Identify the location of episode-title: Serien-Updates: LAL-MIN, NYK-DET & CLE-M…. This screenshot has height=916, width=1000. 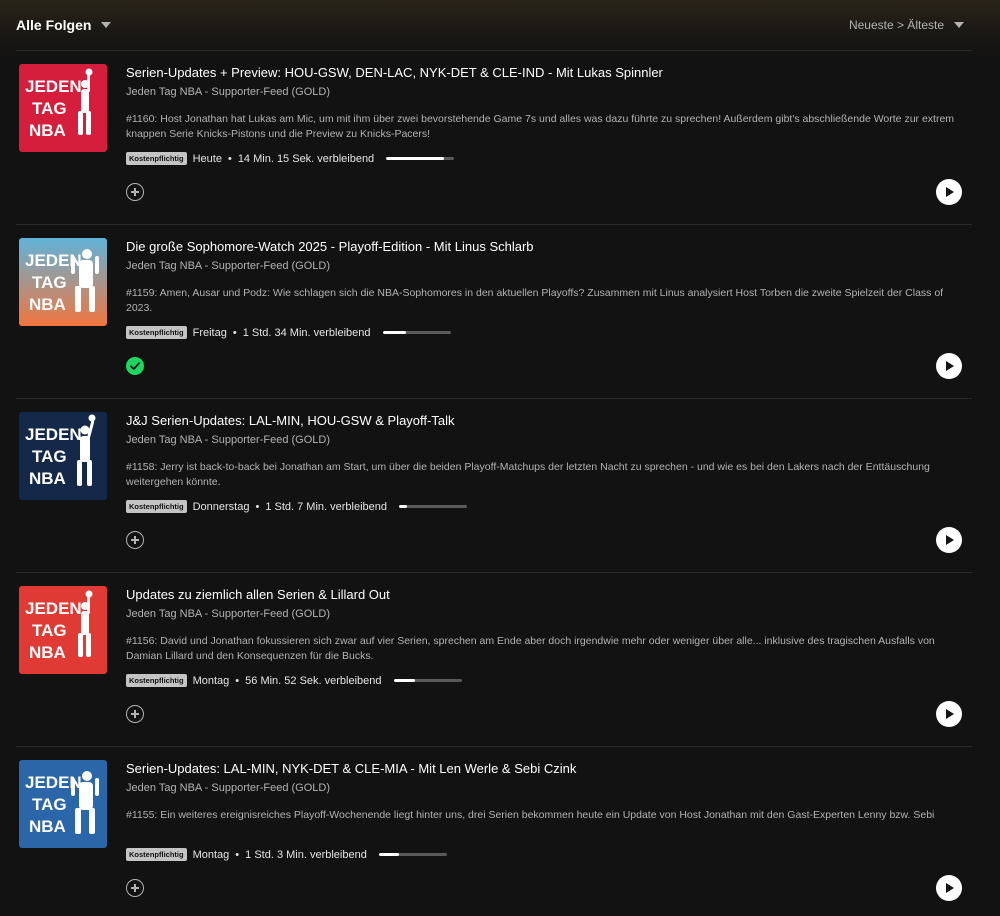
(351, 768).